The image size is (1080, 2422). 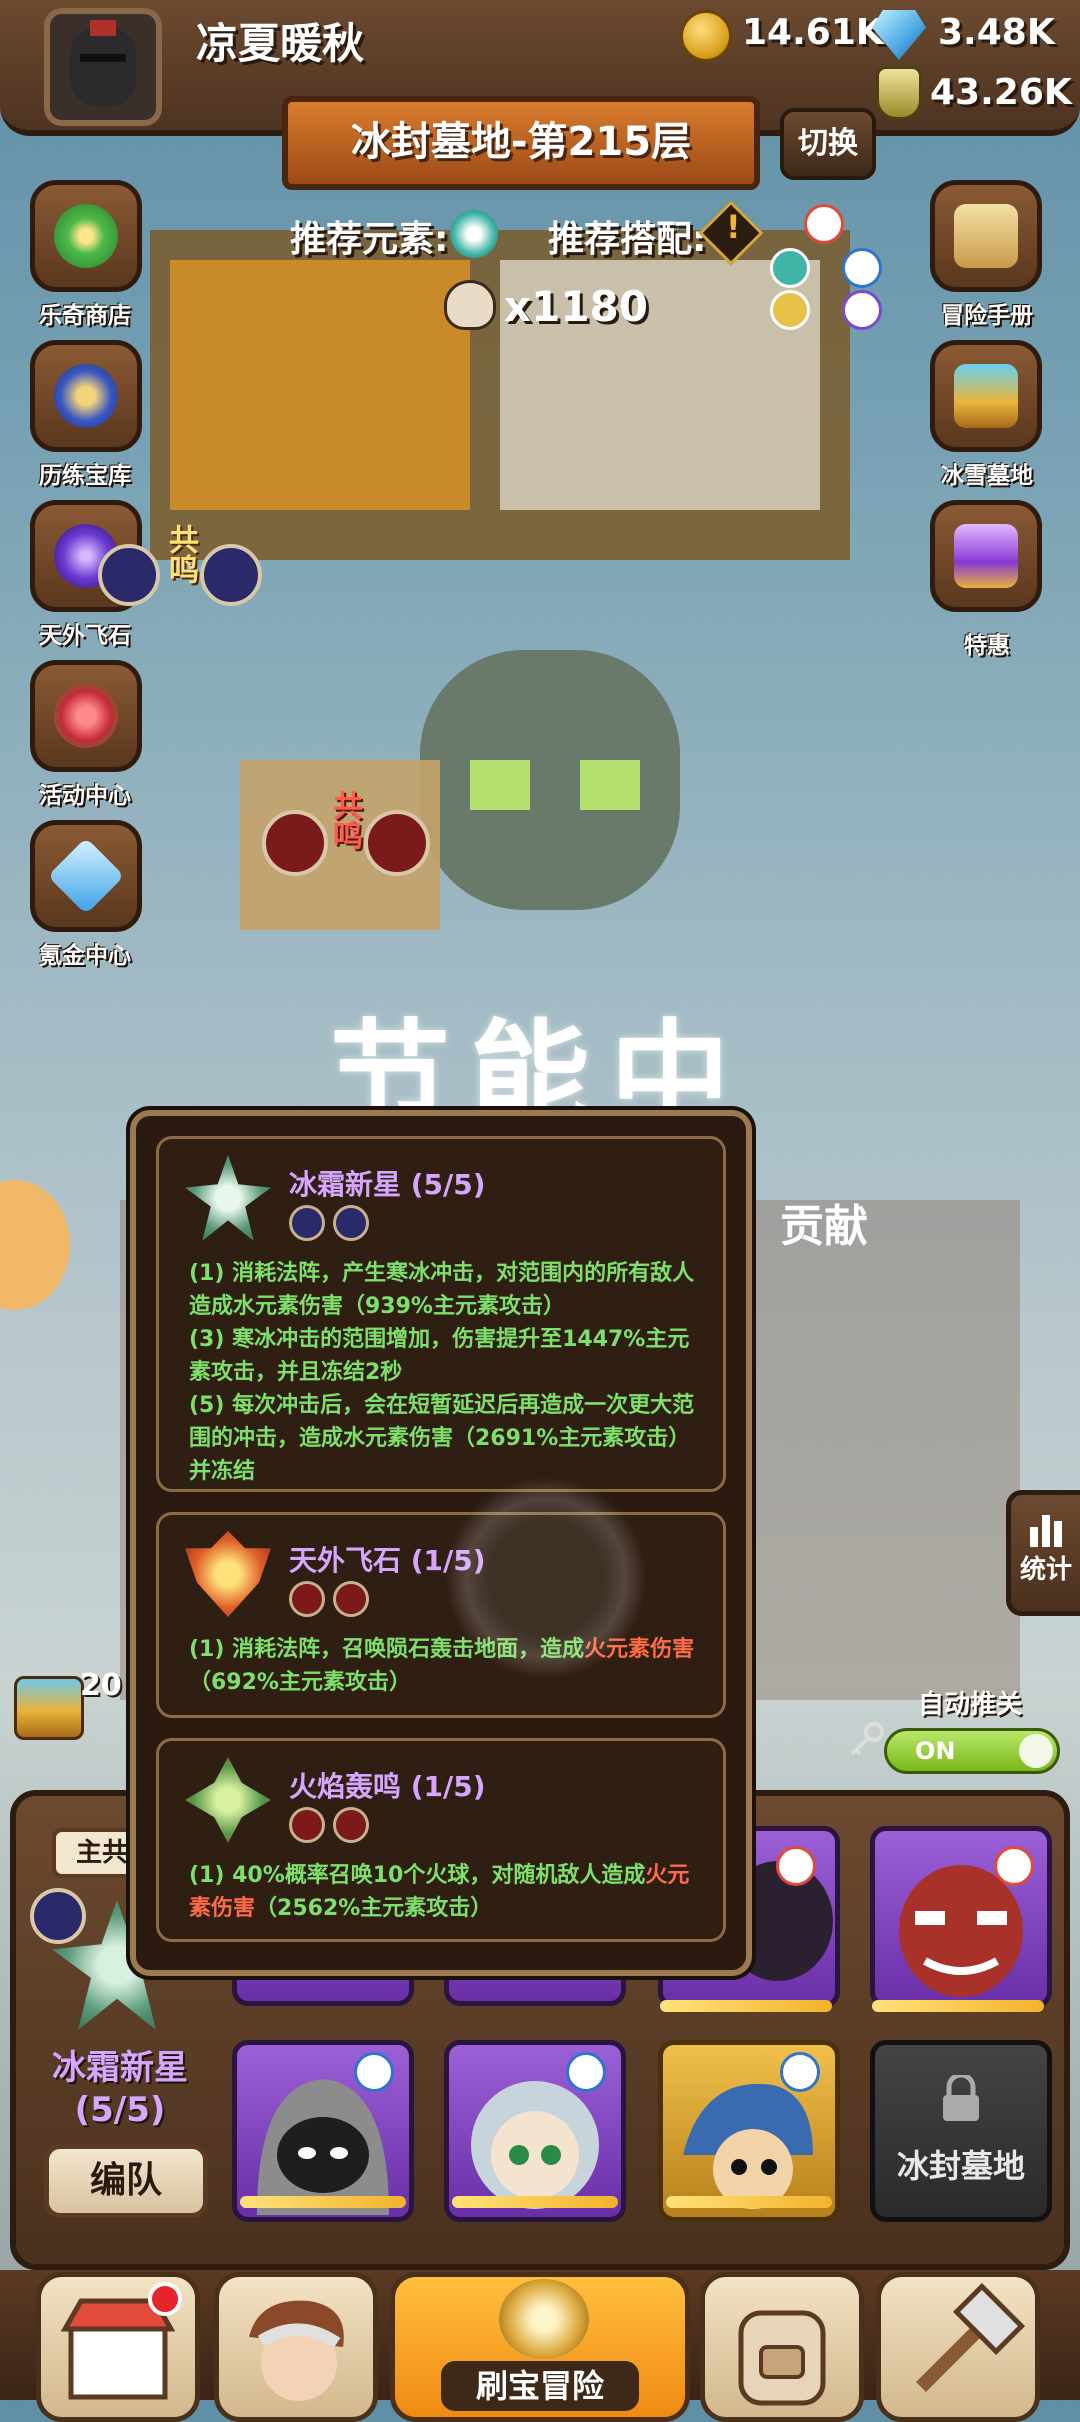 What do you see at coordinates (866, 1740) in the screenshot?
I see `key-icon` at bounding box center [866, 1740].